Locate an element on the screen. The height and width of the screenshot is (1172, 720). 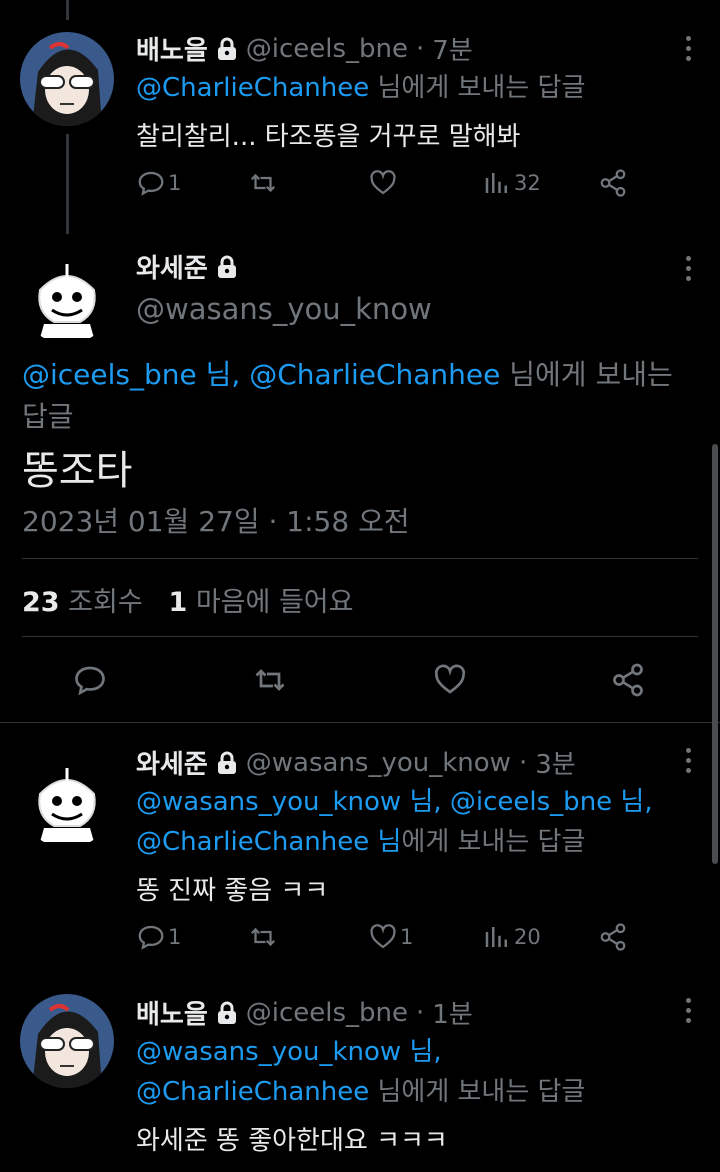
tweet-date: 2023년 01월 27일 · 1:58 오전 is located at coordinates (216, 520).